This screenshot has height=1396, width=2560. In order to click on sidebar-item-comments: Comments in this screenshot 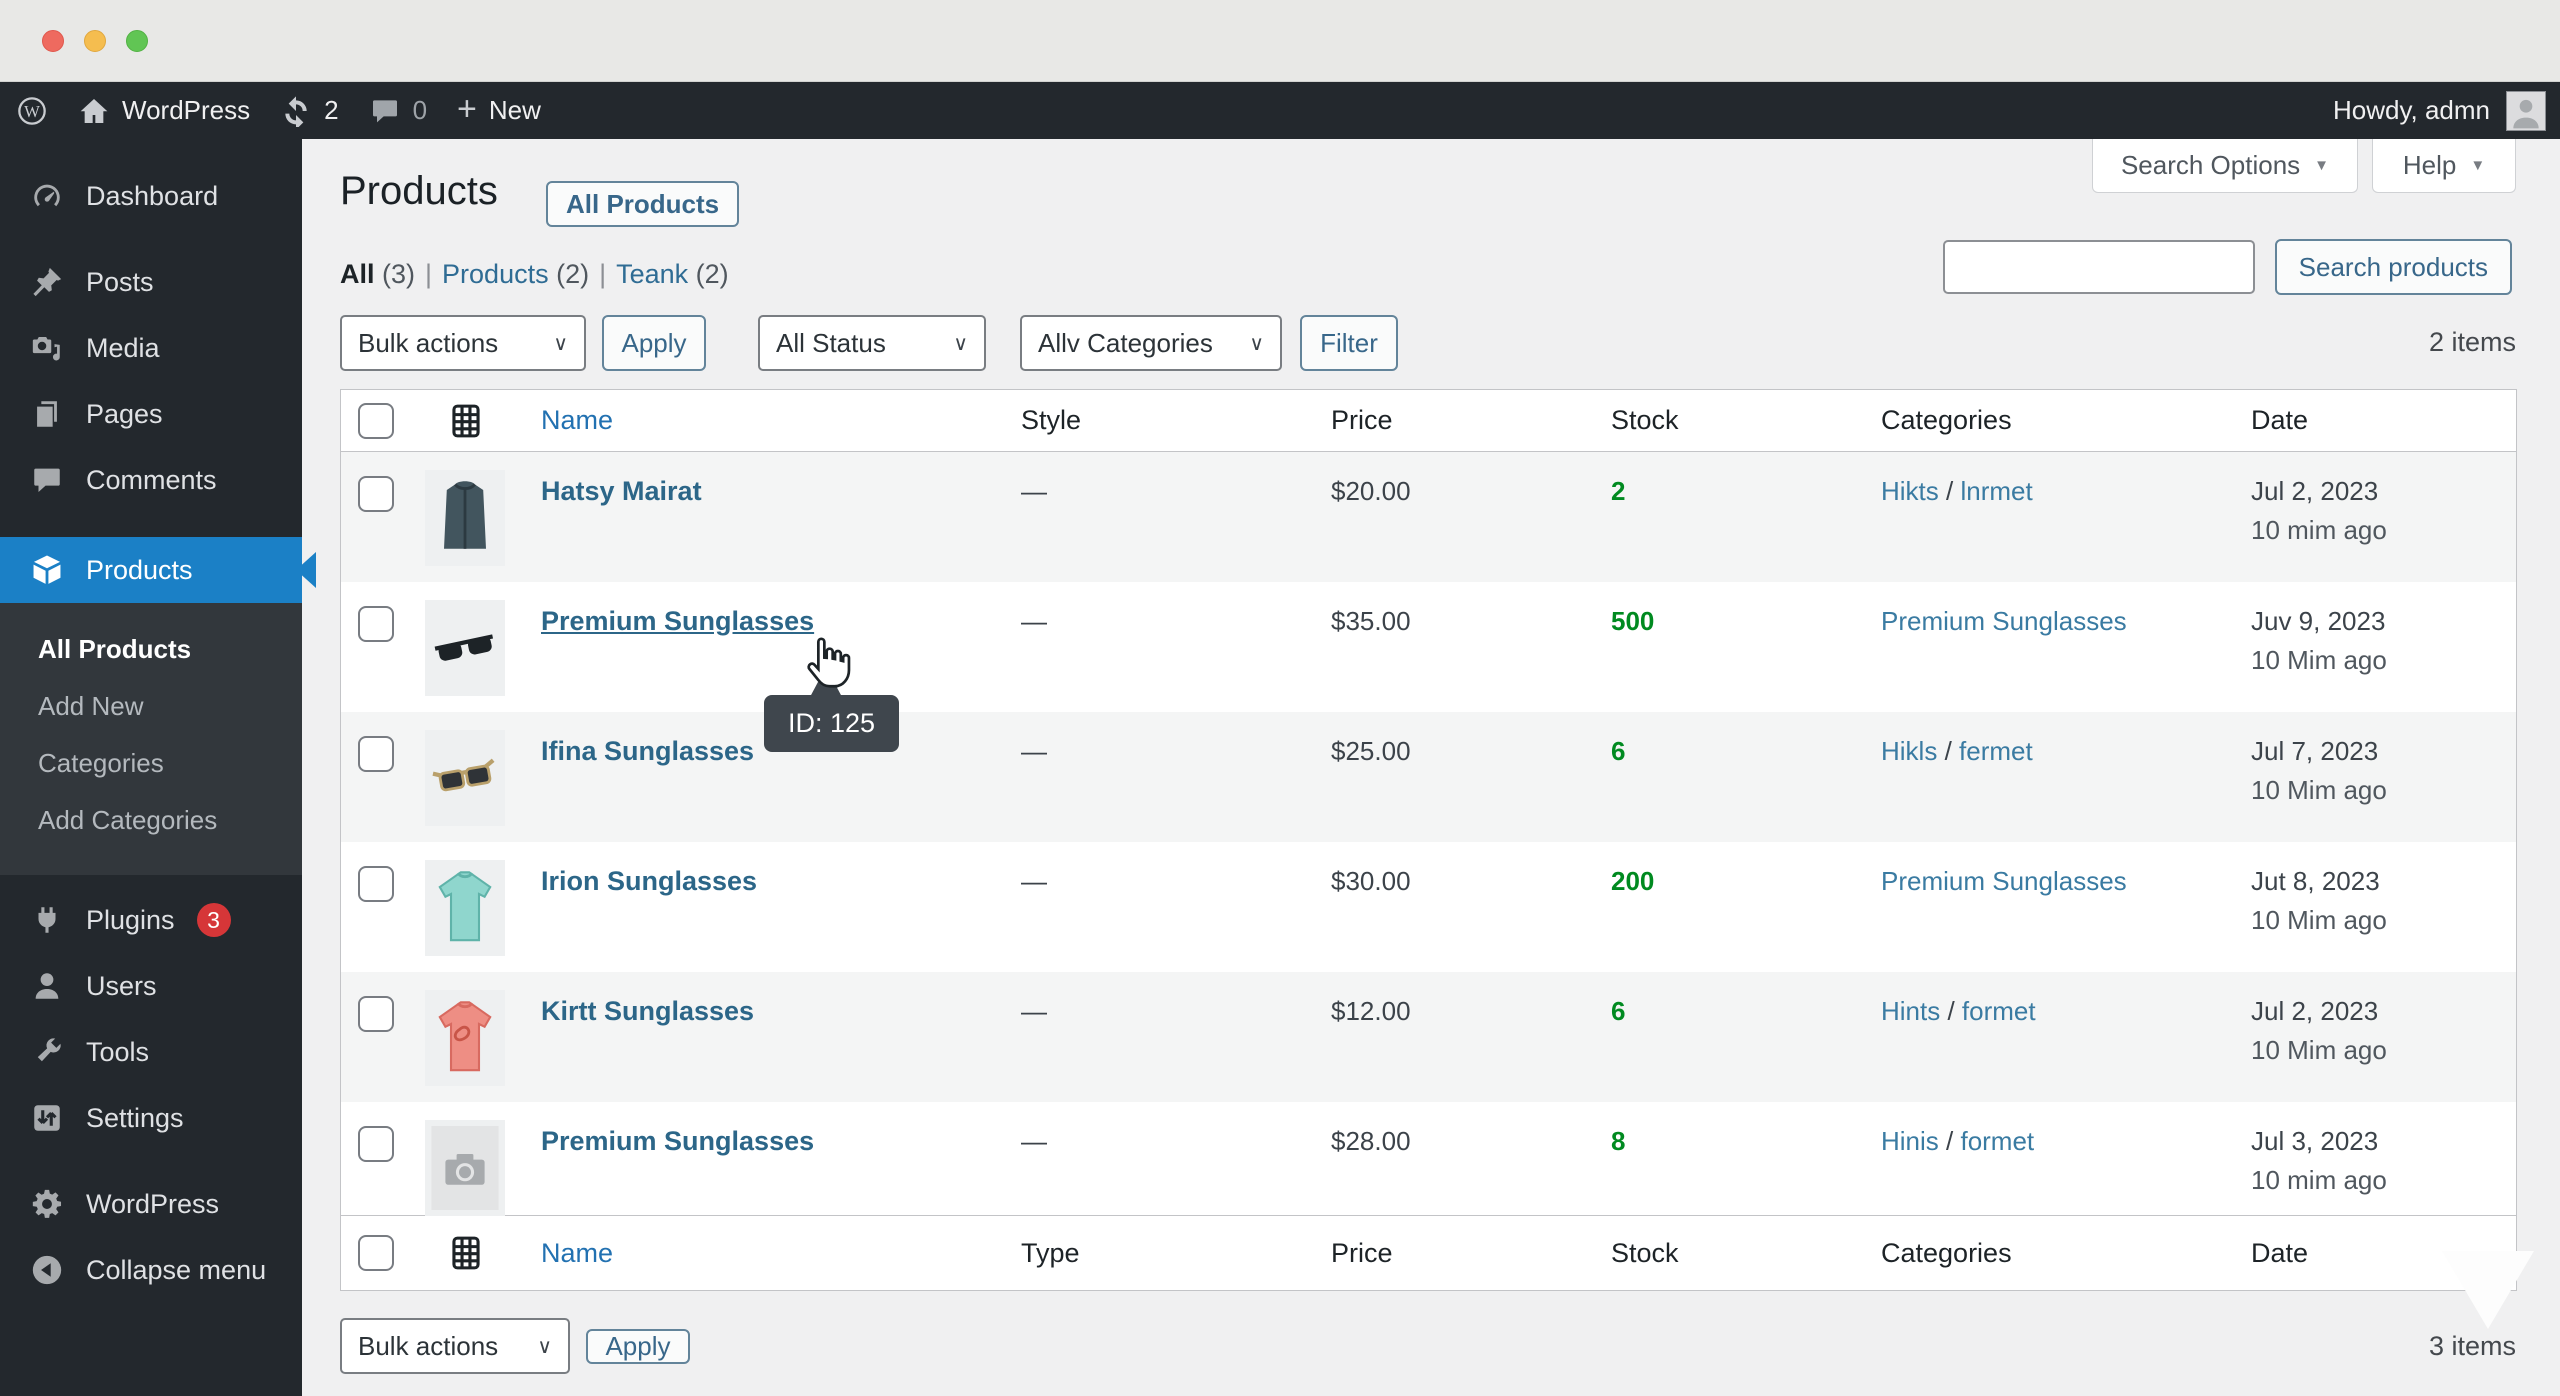, I will do `click(151, 480)`.